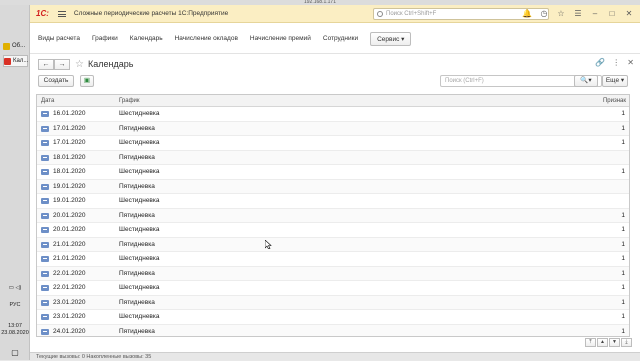 This screenshot has height=361, width=640. What do you see at coordinates (333, 143) in the screenshot?
I see `table-row: 17.01.2020 Шестидневка 1` at bounding box center [333, 143].